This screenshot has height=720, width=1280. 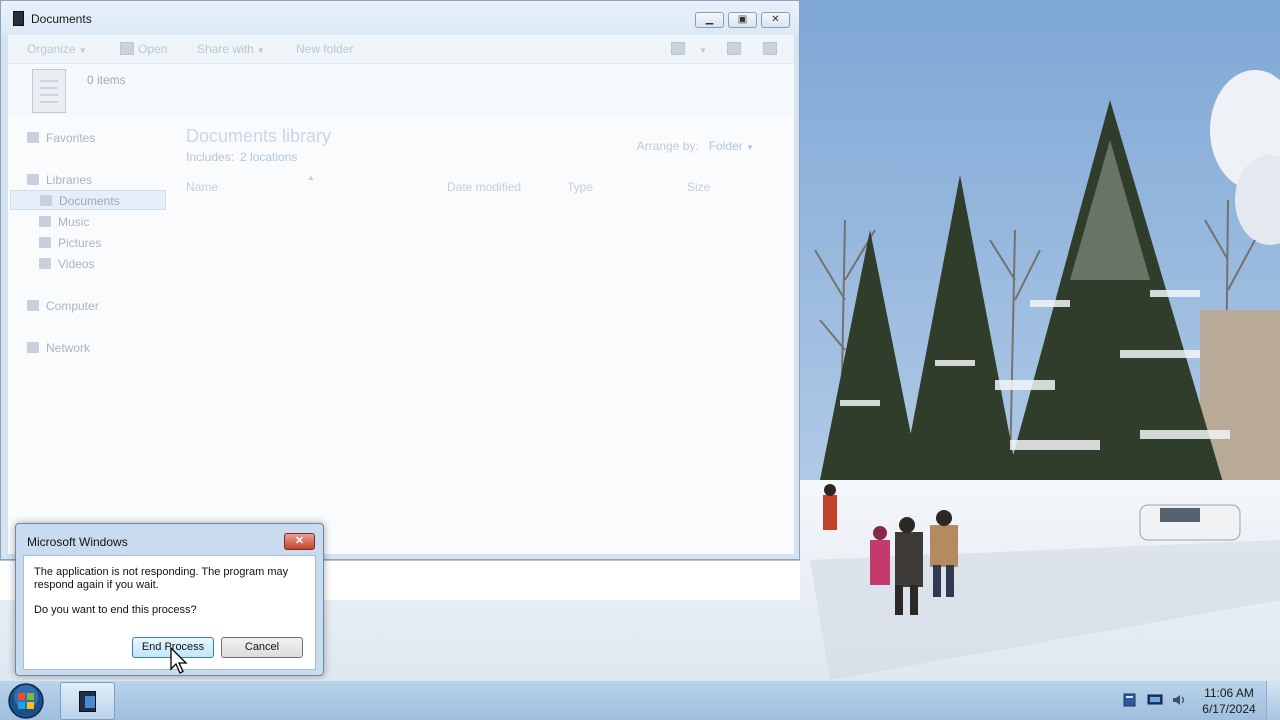 What do you see at coordinates (225, 49) in the screenshot?
I see `share-with-label: Share with` at bounding box center [225, 49].